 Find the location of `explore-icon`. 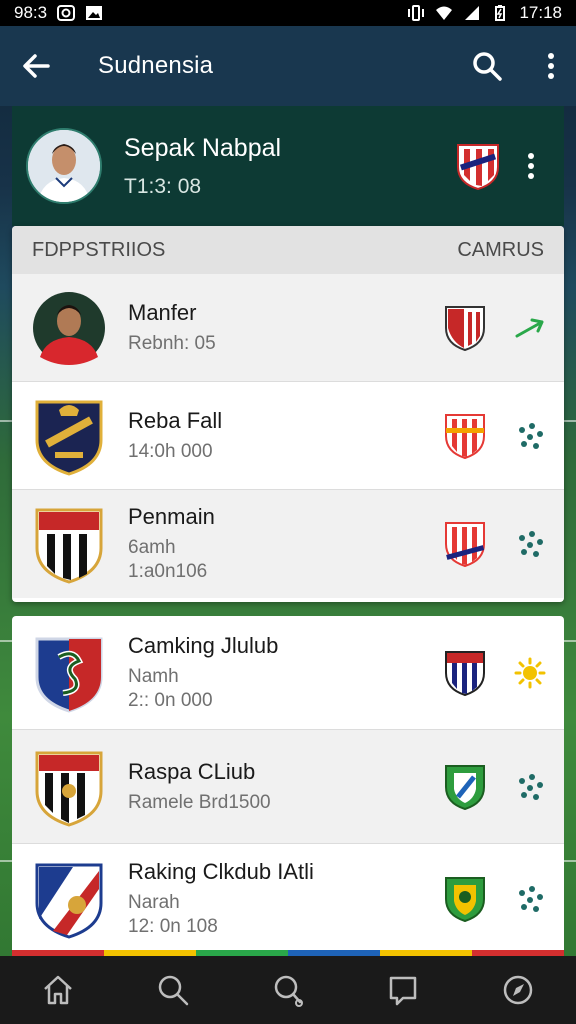

explore-icon is located at coordinates (288, 990).